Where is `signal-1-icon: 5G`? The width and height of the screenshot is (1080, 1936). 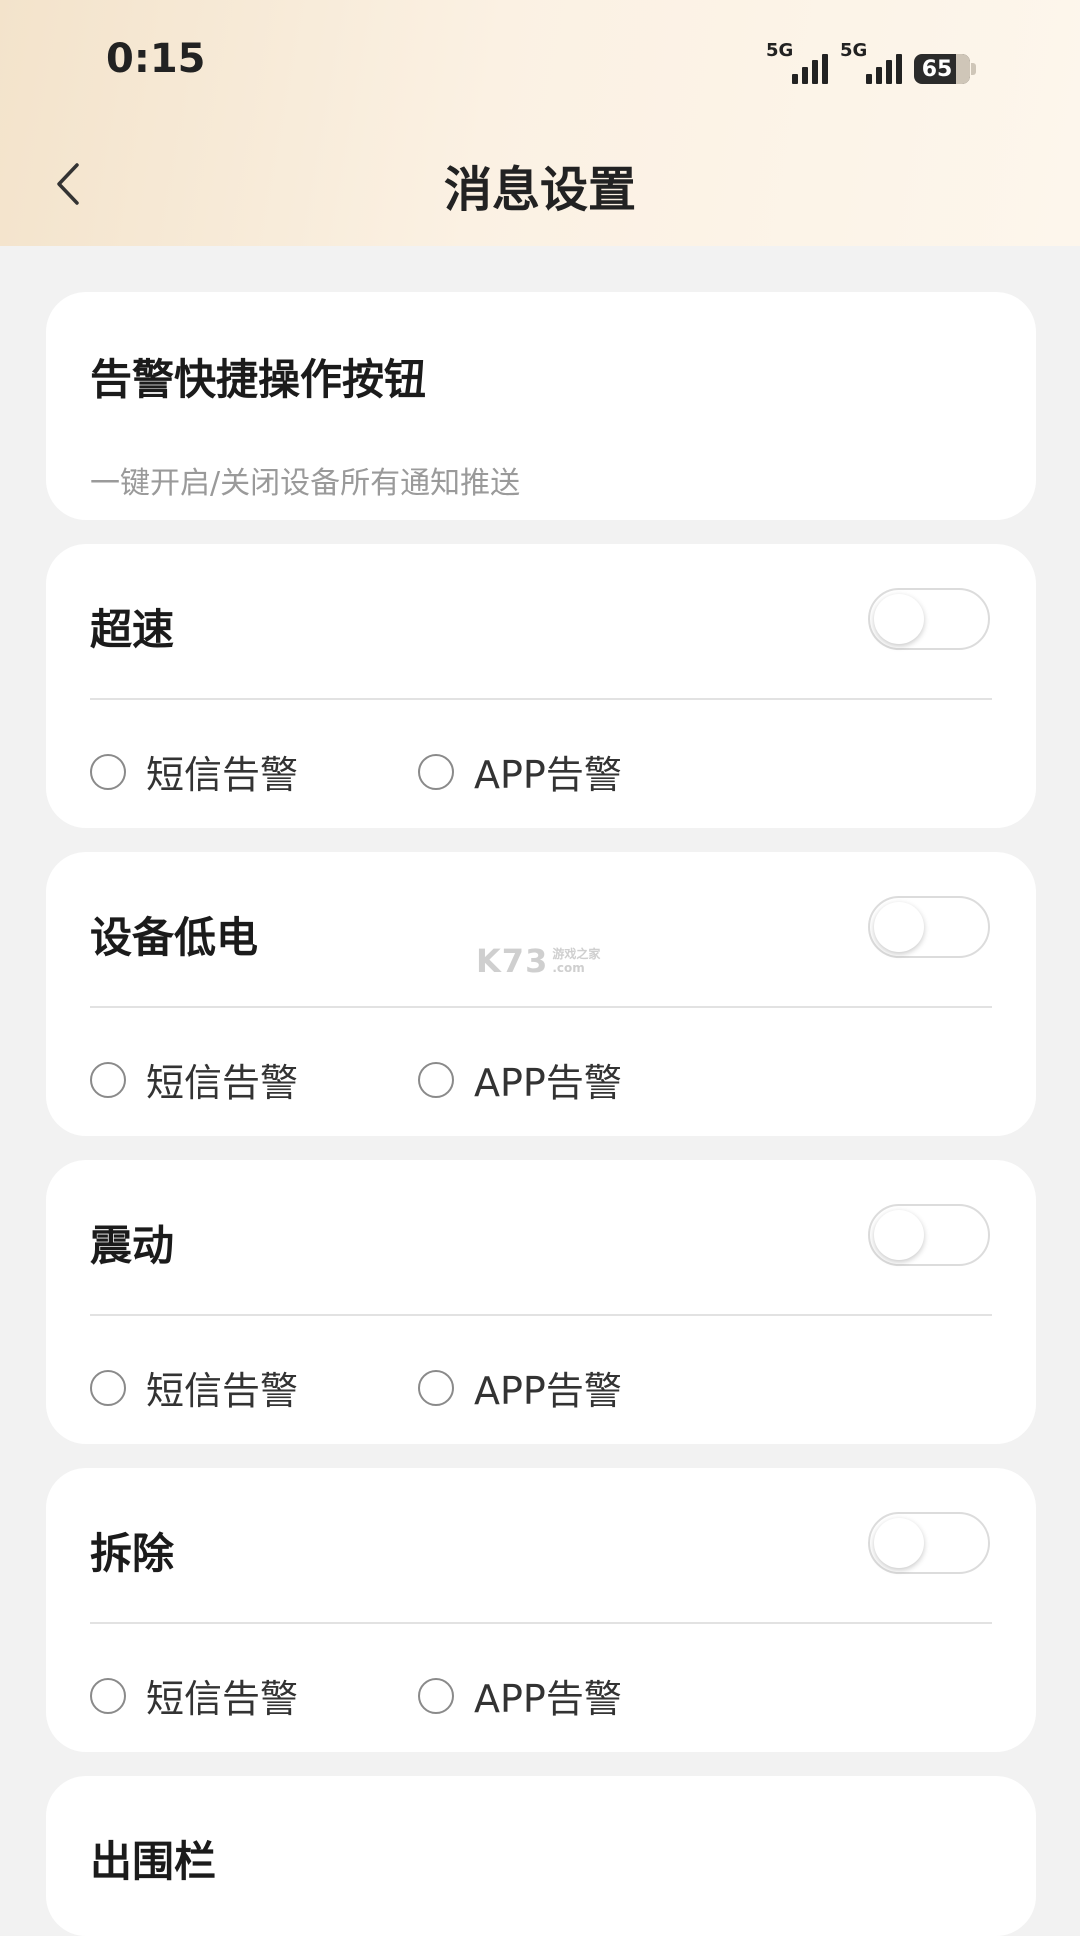
signal-1-icon: 5G is located at coordinates (797, 62).